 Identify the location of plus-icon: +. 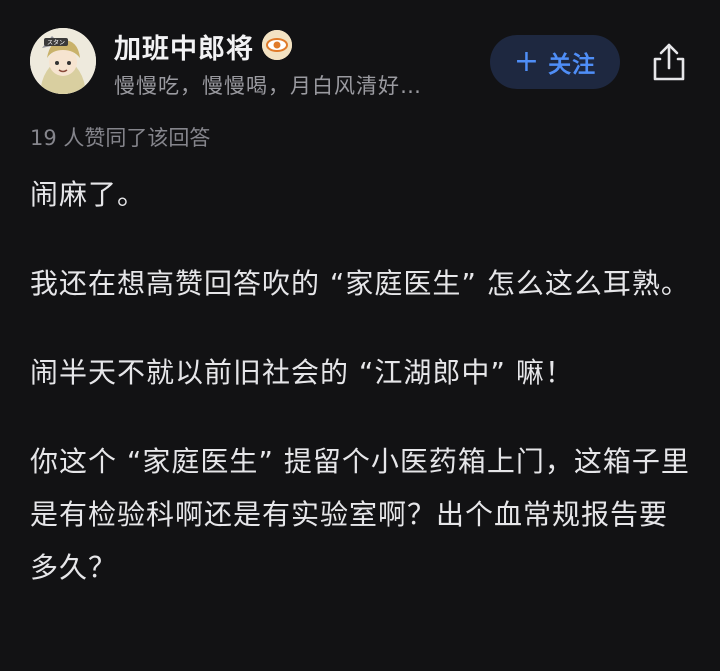
(527, 61).